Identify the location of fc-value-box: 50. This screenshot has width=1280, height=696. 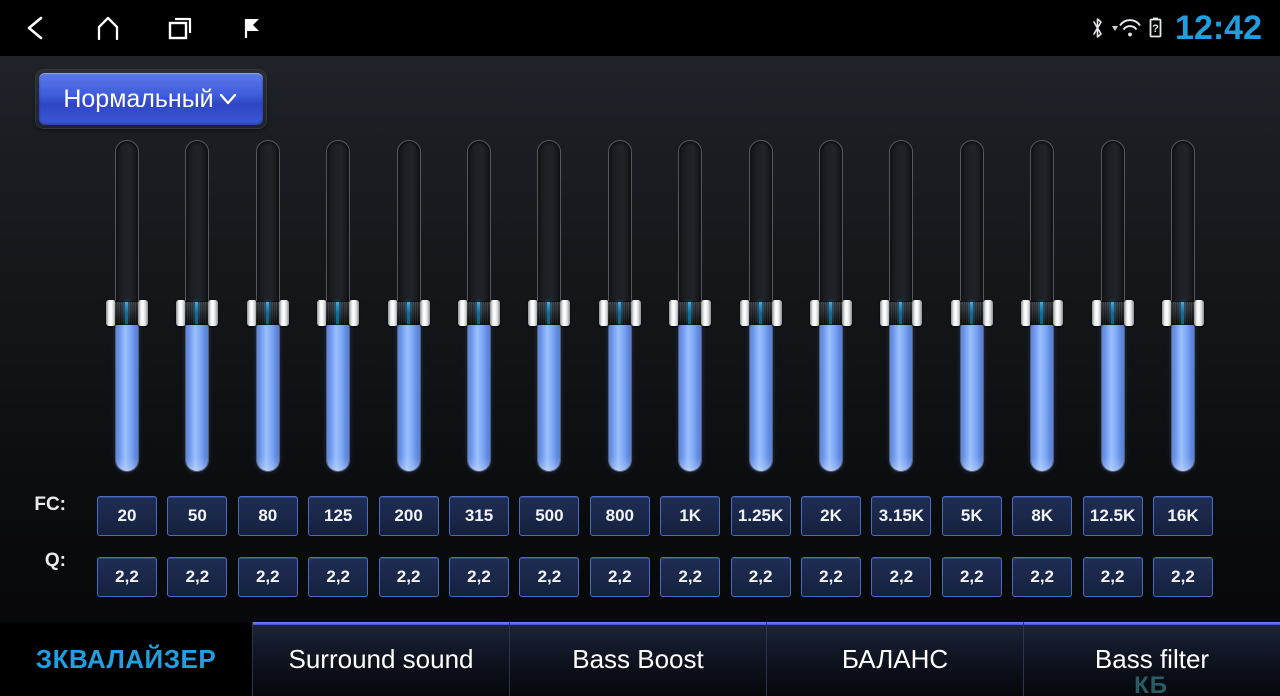
(197, 516).